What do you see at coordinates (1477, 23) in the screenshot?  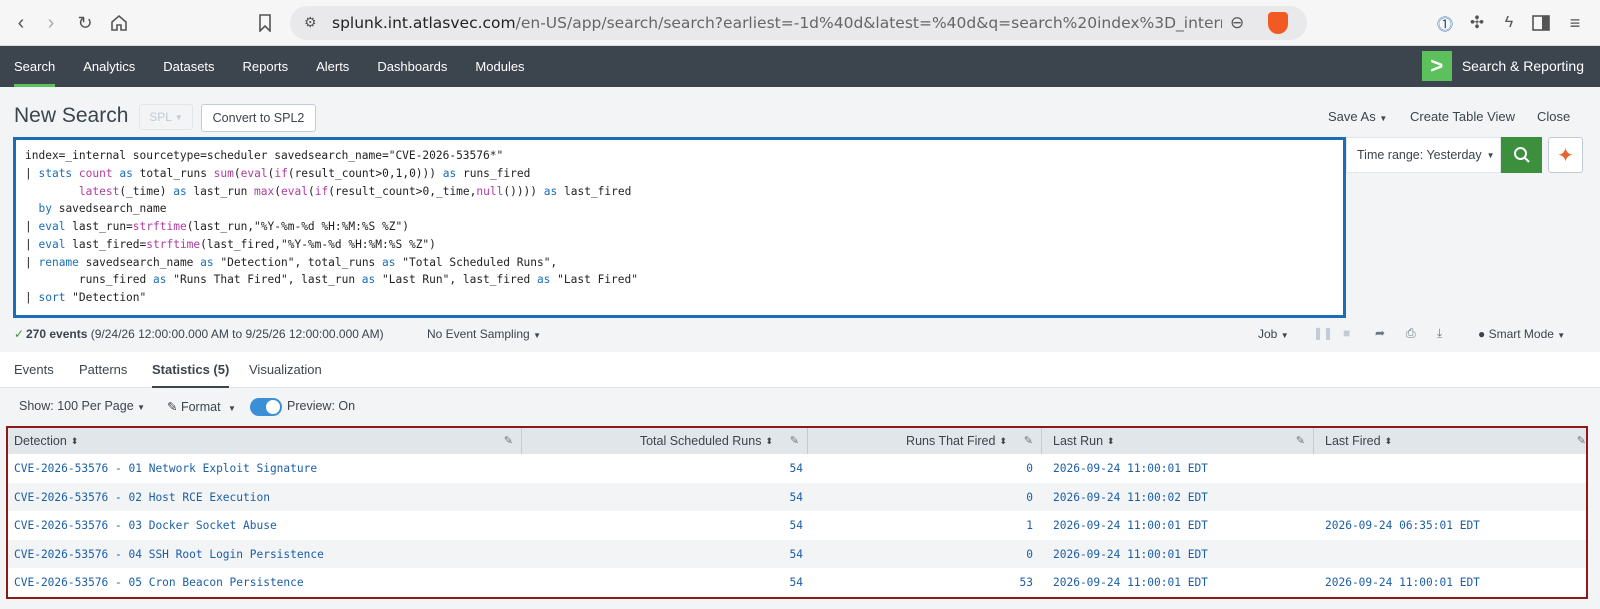 I see `extensions-icon: ✣` at bounding box center [1477, 23].